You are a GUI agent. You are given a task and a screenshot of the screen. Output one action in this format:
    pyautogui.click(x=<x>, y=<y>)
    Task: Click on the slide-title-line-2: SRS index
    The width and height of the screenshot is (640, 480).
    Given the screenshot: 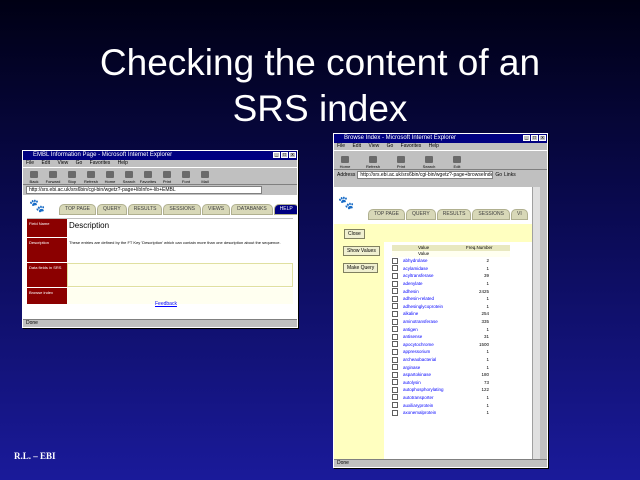 What is the action you would take?
    pyautogui.click(x=320, y=108)
    